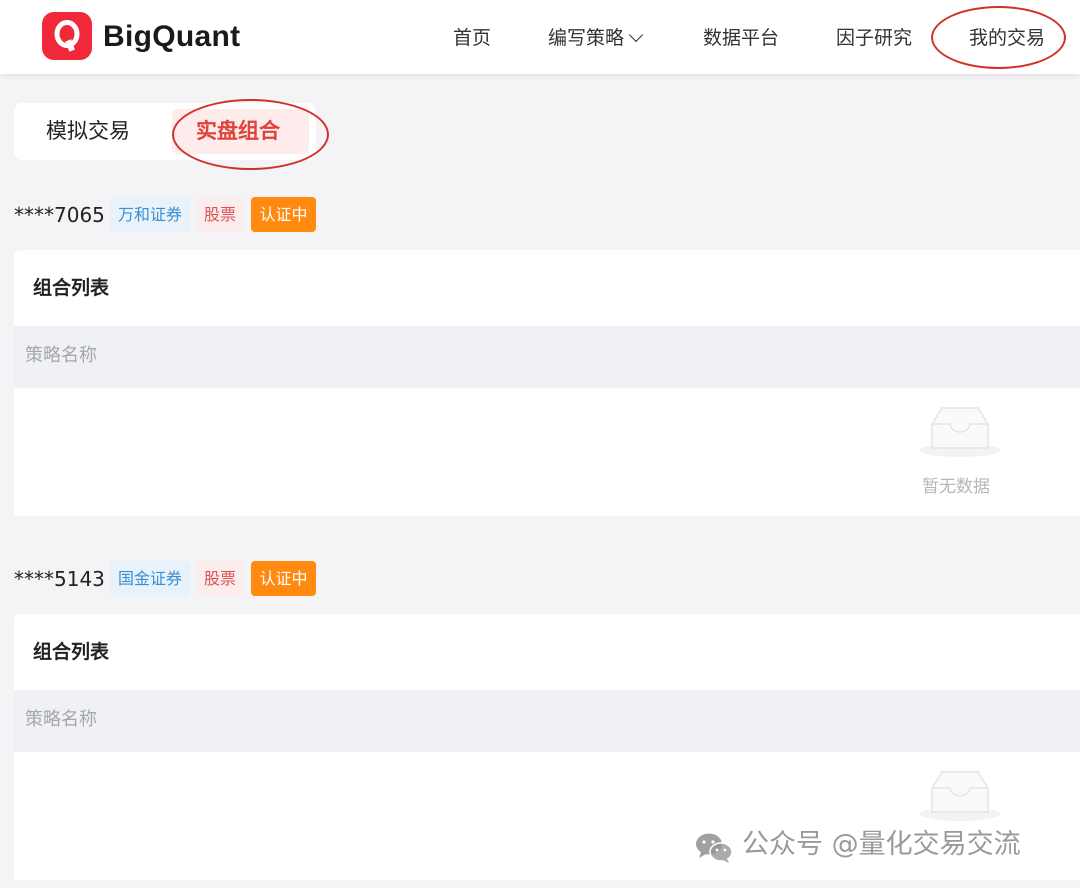 The height and width of the screenshot is (888, 1080). What do you see at coordinates (150, 578) in the screenshot?
I see `broker-badge: 国金证券` at bounding box center [150, 578].